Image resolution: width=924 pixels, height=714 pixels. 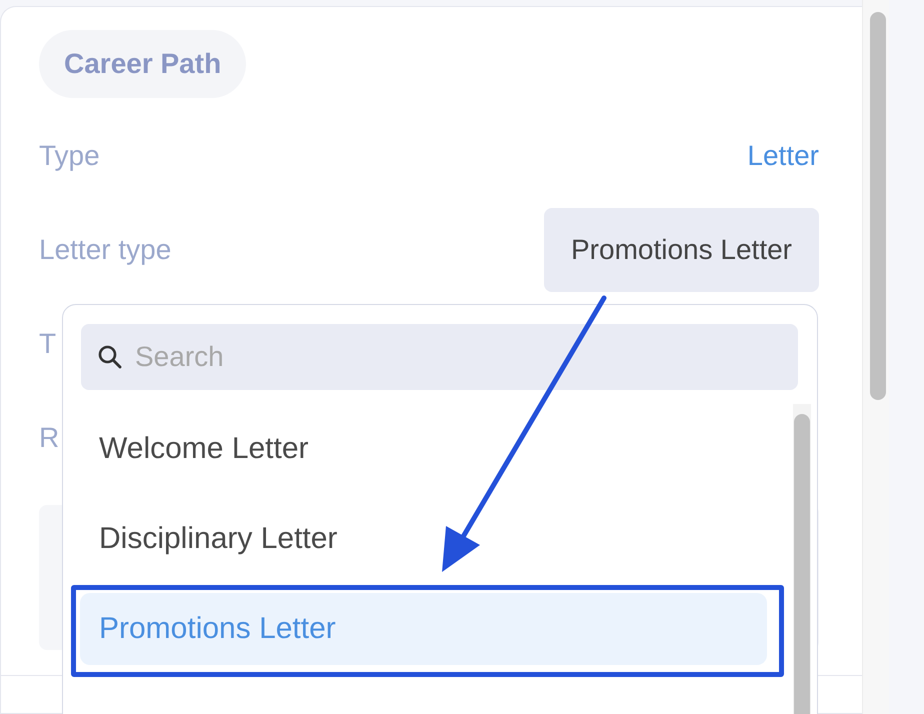 What do you see at coordinates (105, 250) in the screenshot?
I see `field-label: Letter type` at bounding box center [105, 250].